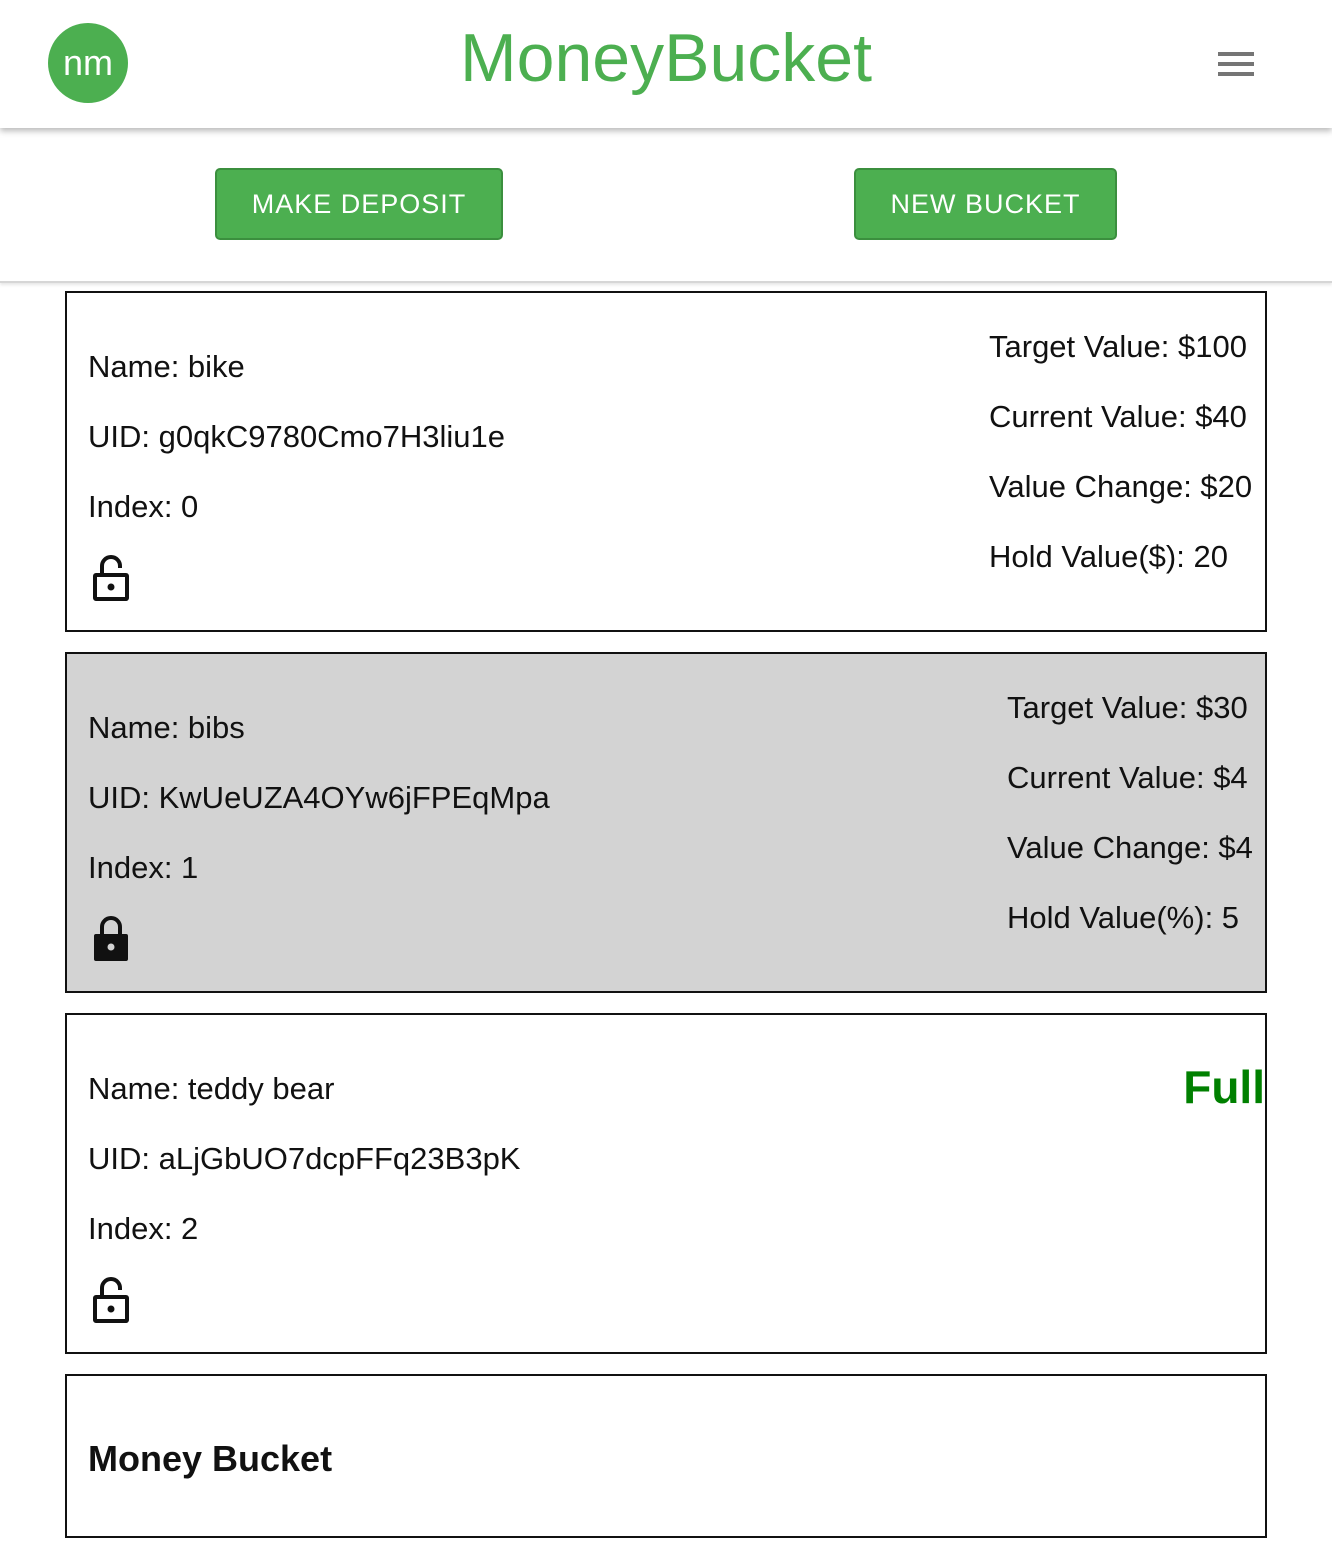  What do you see at coordinates (211, 1088) in the screenshot?
I see `bucket-name: Name: teddy bear` at bounding box center [211, 1088].